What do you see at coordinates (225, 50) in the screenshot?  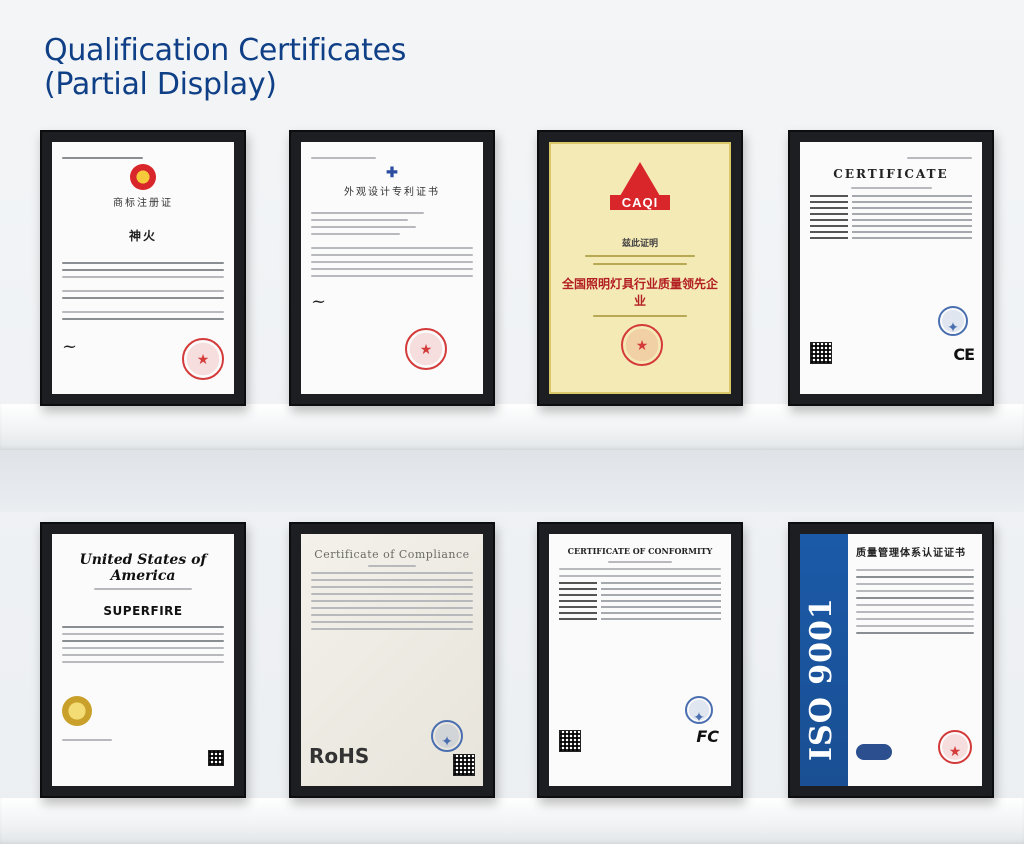 I see `page-title-line1: Qualification Certificates` at bounding box center [225, 50].